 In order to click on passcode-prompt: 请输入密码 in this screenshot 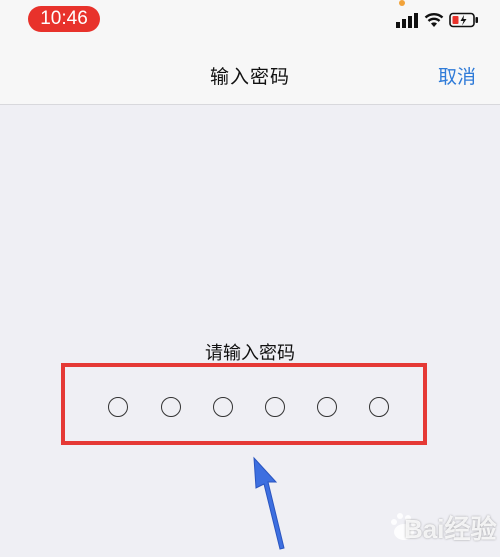, I will do `click(250, 353)`.